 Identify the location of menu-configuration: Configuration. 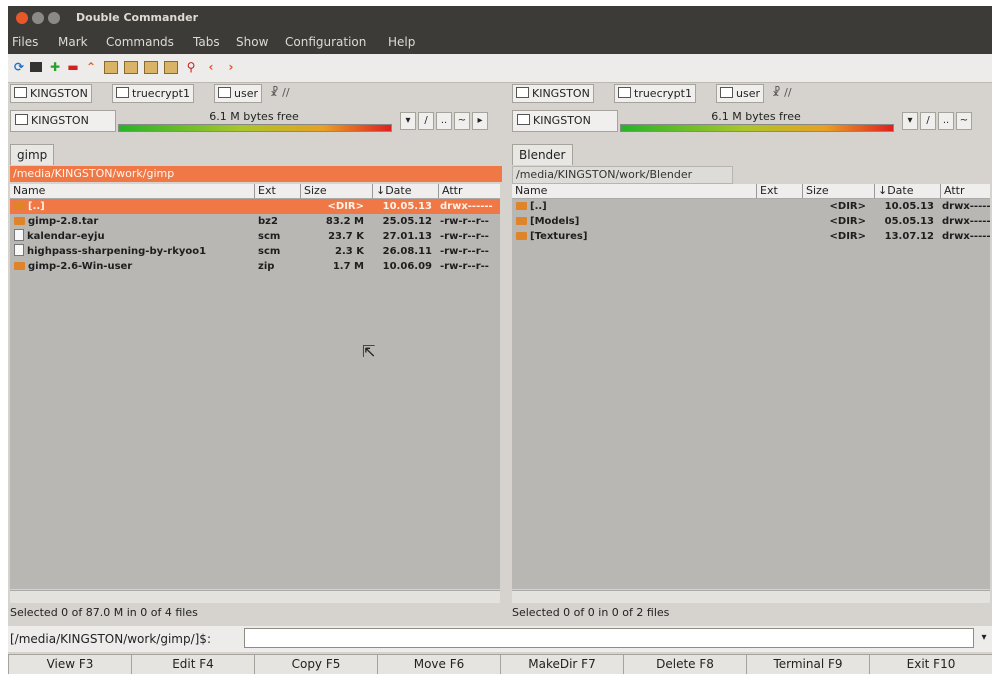
(325, 42).